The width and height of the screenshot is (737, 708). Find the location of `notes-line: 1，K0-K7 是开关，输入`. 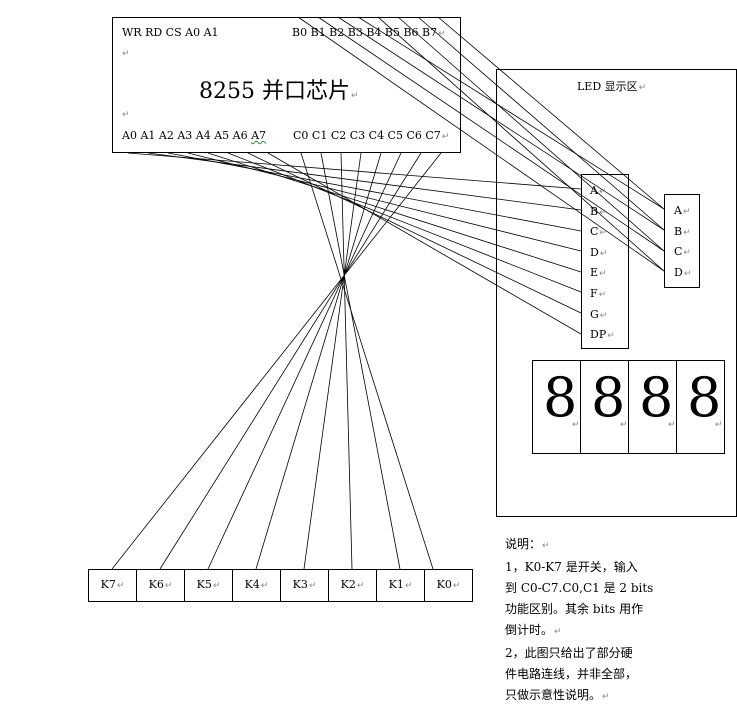

notes-line: 1，K0-K7 是开关，输入 is located at coordinates (571, 567).